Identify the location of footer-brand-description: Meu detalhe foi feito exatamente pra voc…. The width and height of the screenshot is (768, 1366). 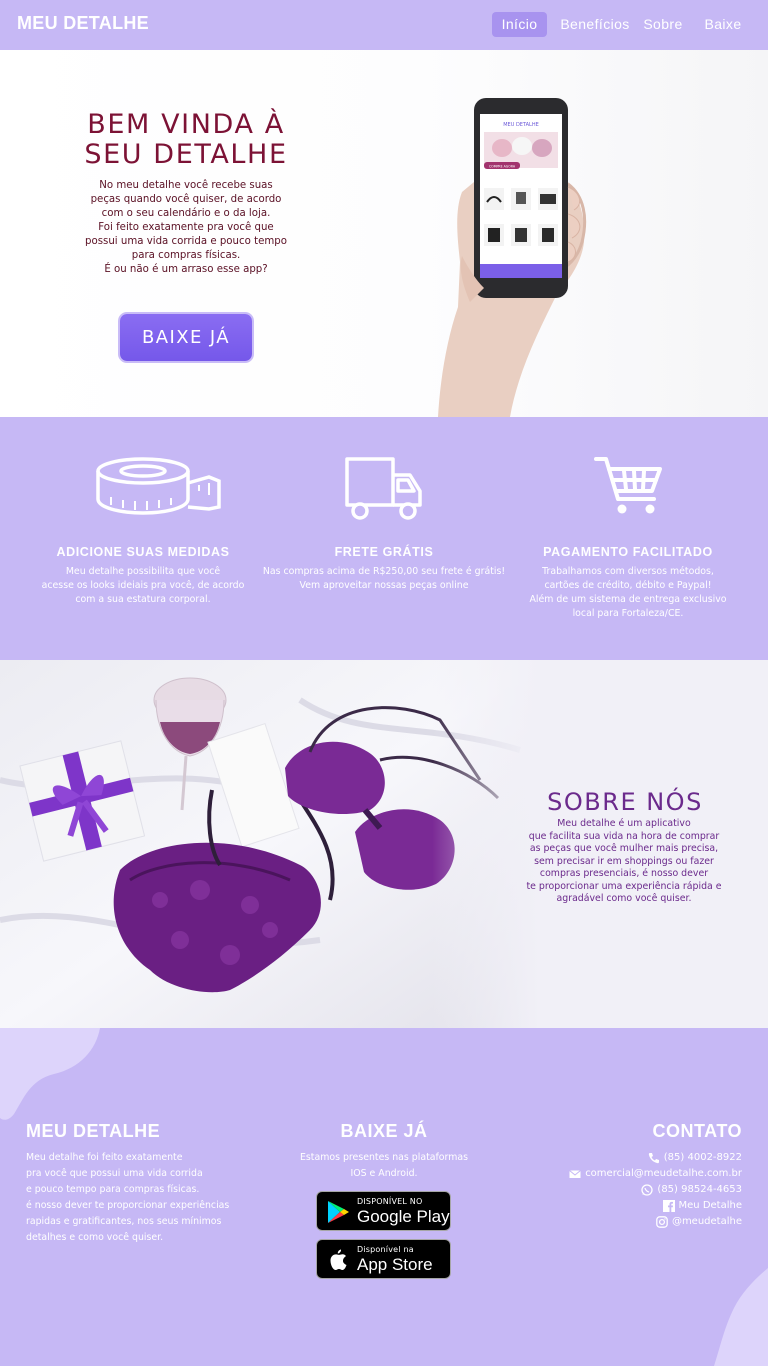
(128, 1197).